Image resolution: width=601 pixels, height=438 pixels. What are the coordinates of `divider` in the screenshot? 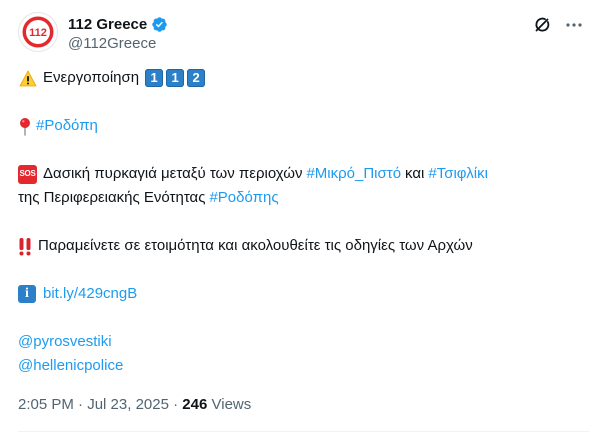 It's located at (303, 431).